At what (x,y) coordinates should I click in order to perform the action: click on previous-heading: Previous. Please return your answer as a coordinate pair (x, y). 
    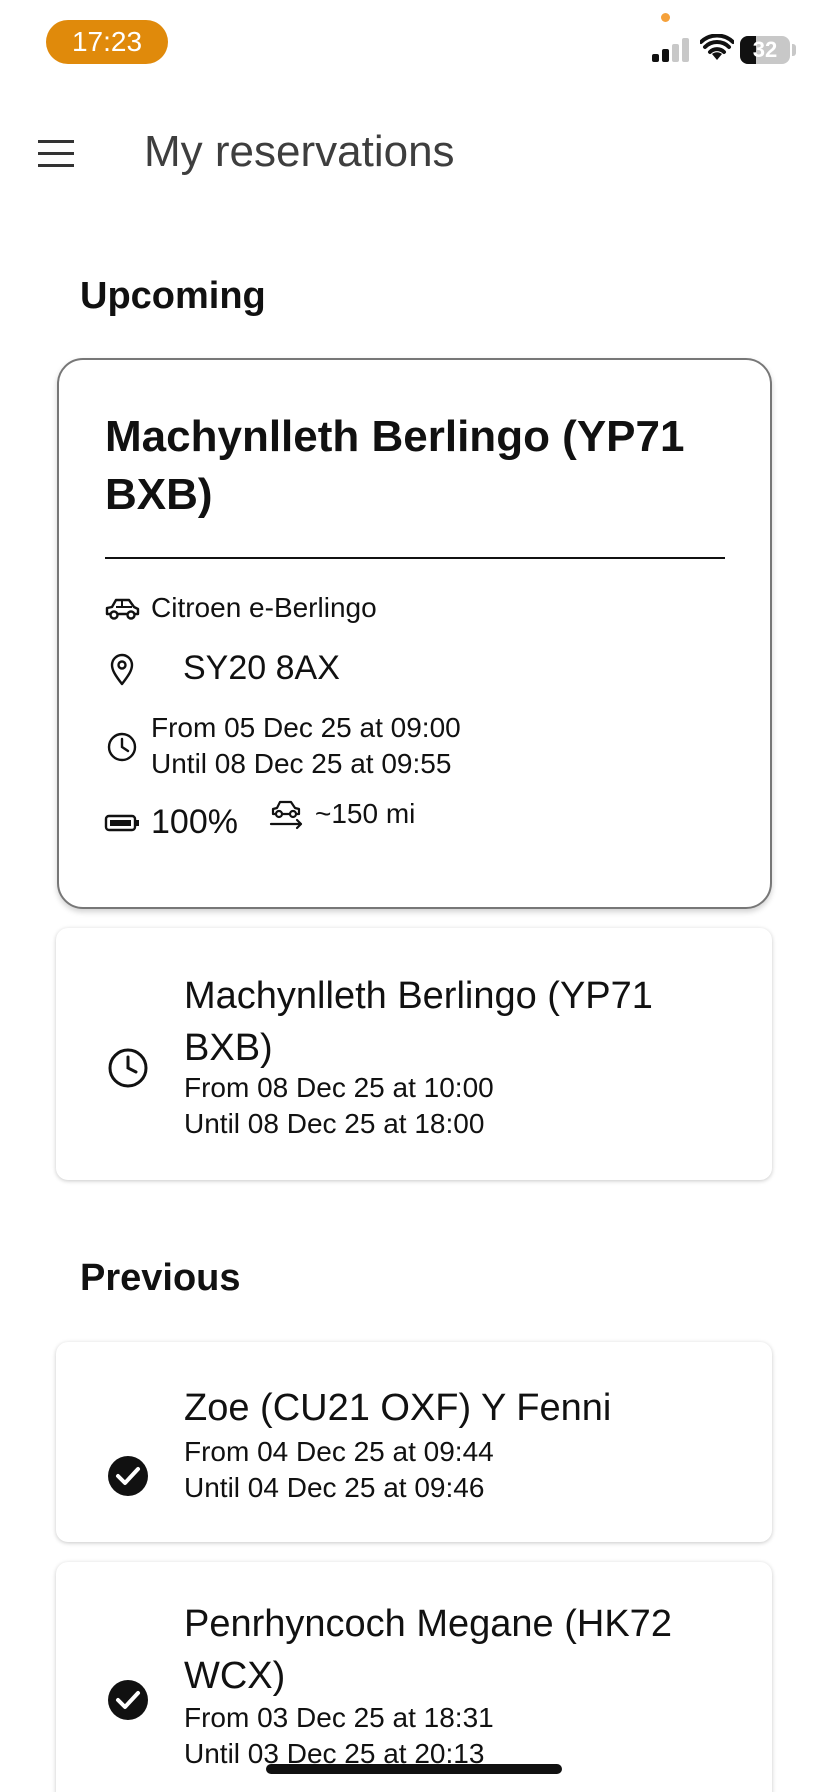
    Looking at the image, I should click on (160, 1278).